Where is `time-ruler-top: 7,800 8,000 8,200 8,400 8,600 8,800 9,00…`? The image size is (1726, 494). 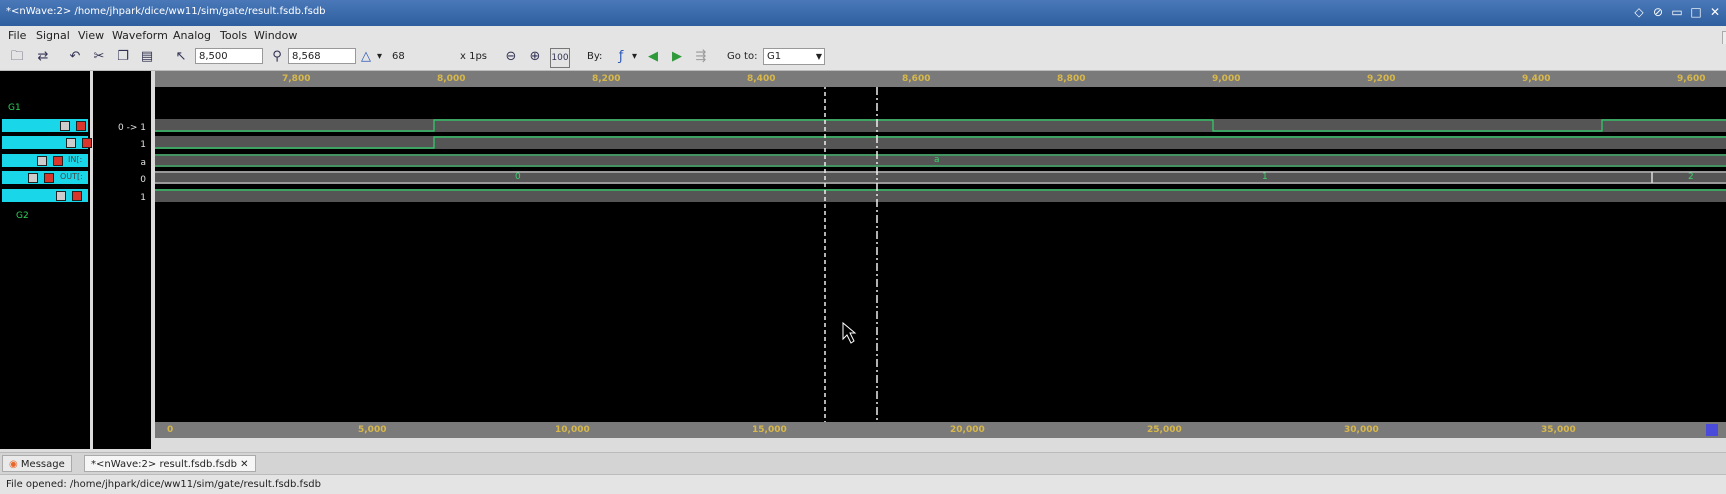 time-ruler-top: 7,800 8,000 8,200 8,400 8,600 8,800 9,00… is located at coordinates (940, 79).